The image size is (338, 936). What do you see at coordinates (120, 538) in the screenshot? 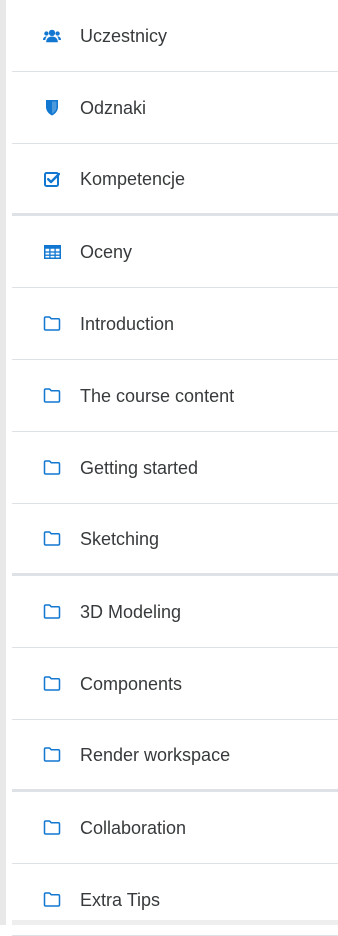
I see `nav-item-label: Sketching` at bounding box center [120, 538].